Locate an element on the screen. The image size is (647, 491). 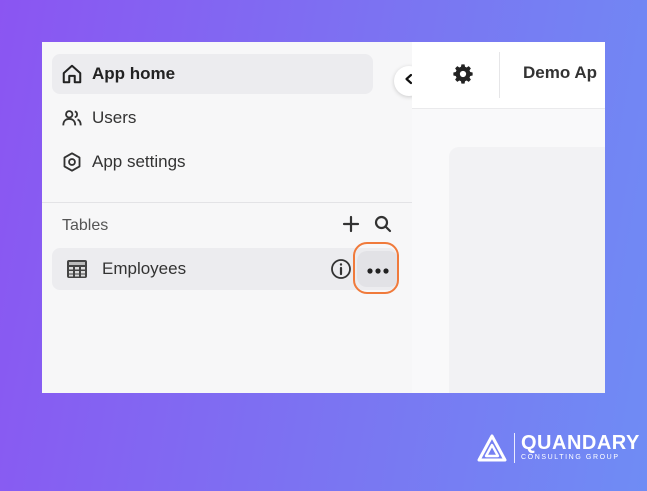
plus-icon is located at coordinates (351, 226).